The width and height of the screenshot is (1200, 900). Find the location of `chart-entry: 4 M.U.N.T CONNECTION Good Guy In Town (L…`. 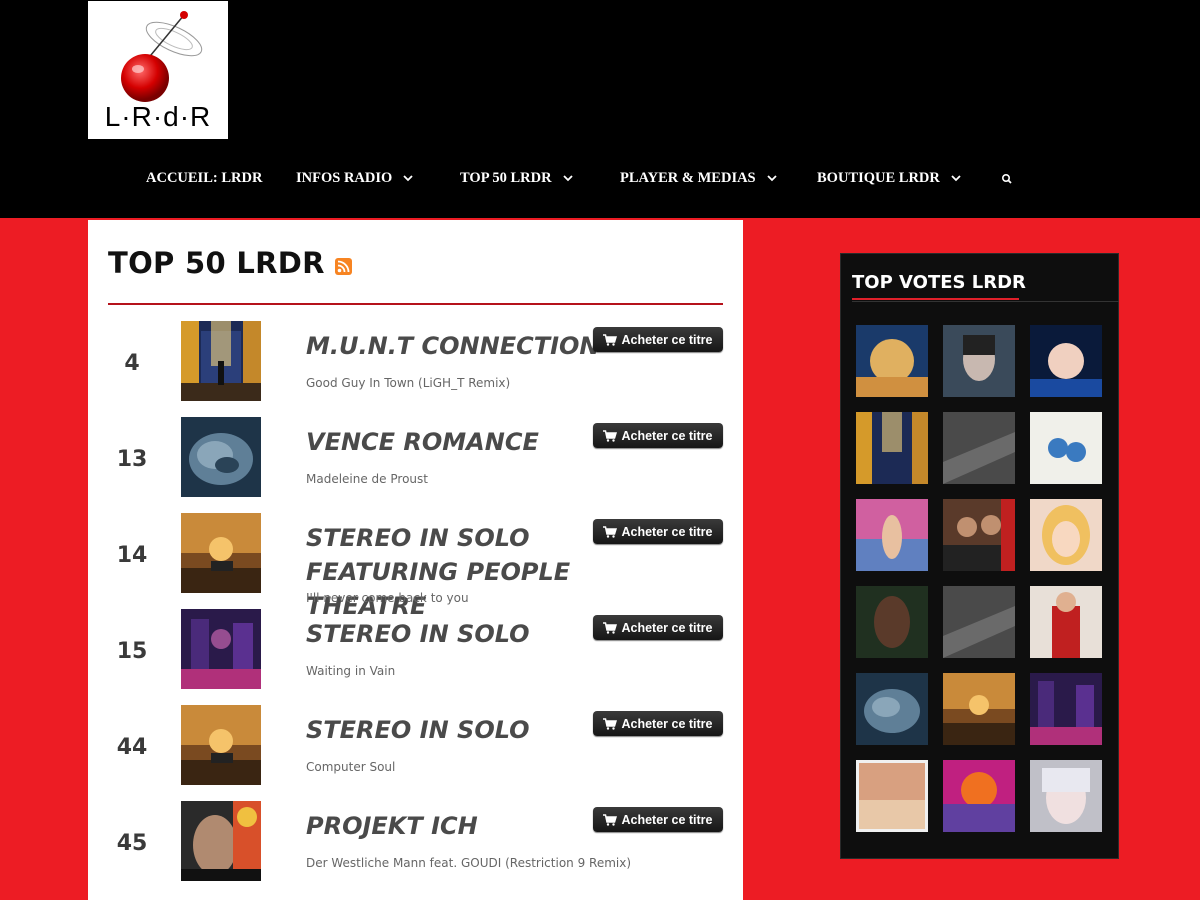

chart-entry: 4 M.U.N.T CONNECTION Good Guy In Town (L… is located at coordinates (415, 369).